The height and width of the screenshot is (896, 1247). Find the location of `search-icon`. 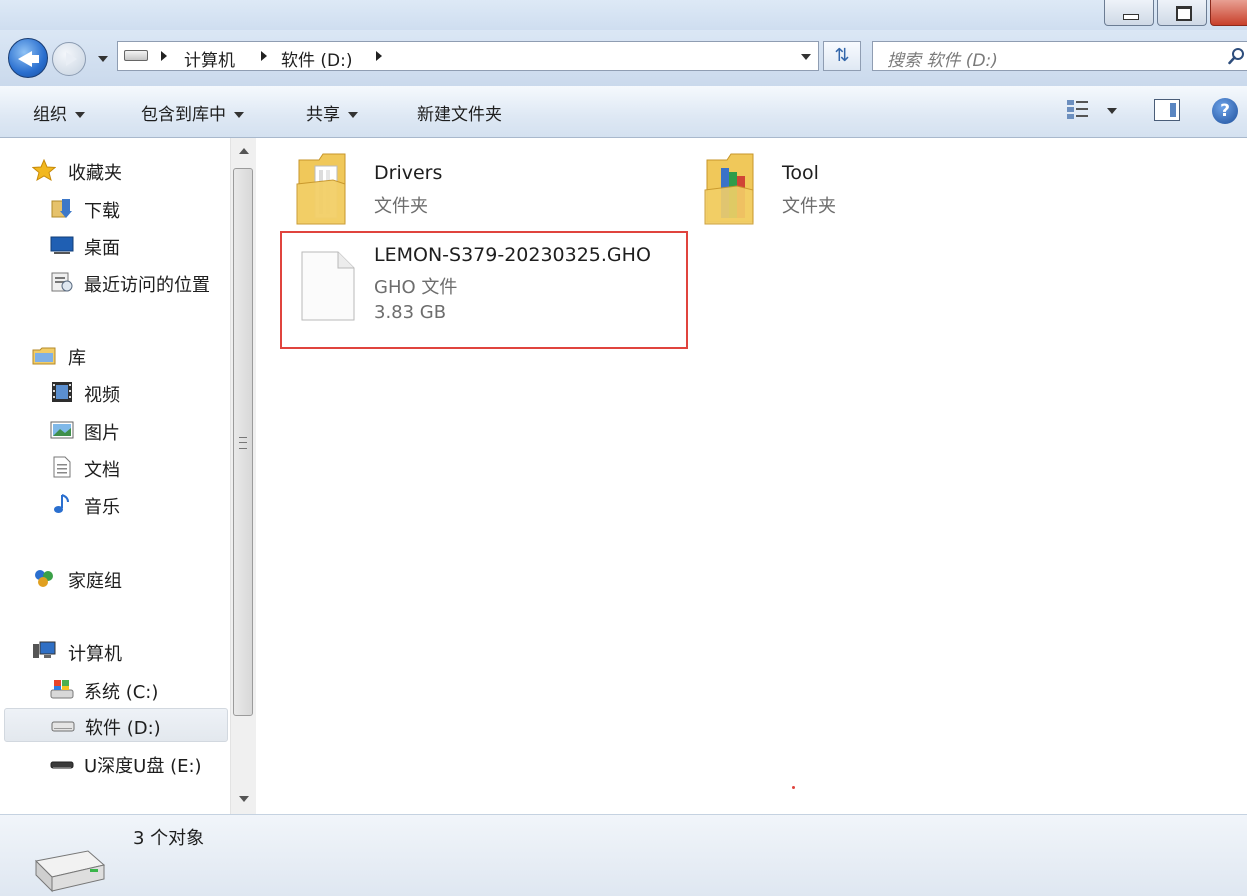

search-icon is located at coordinates (1237, 56).